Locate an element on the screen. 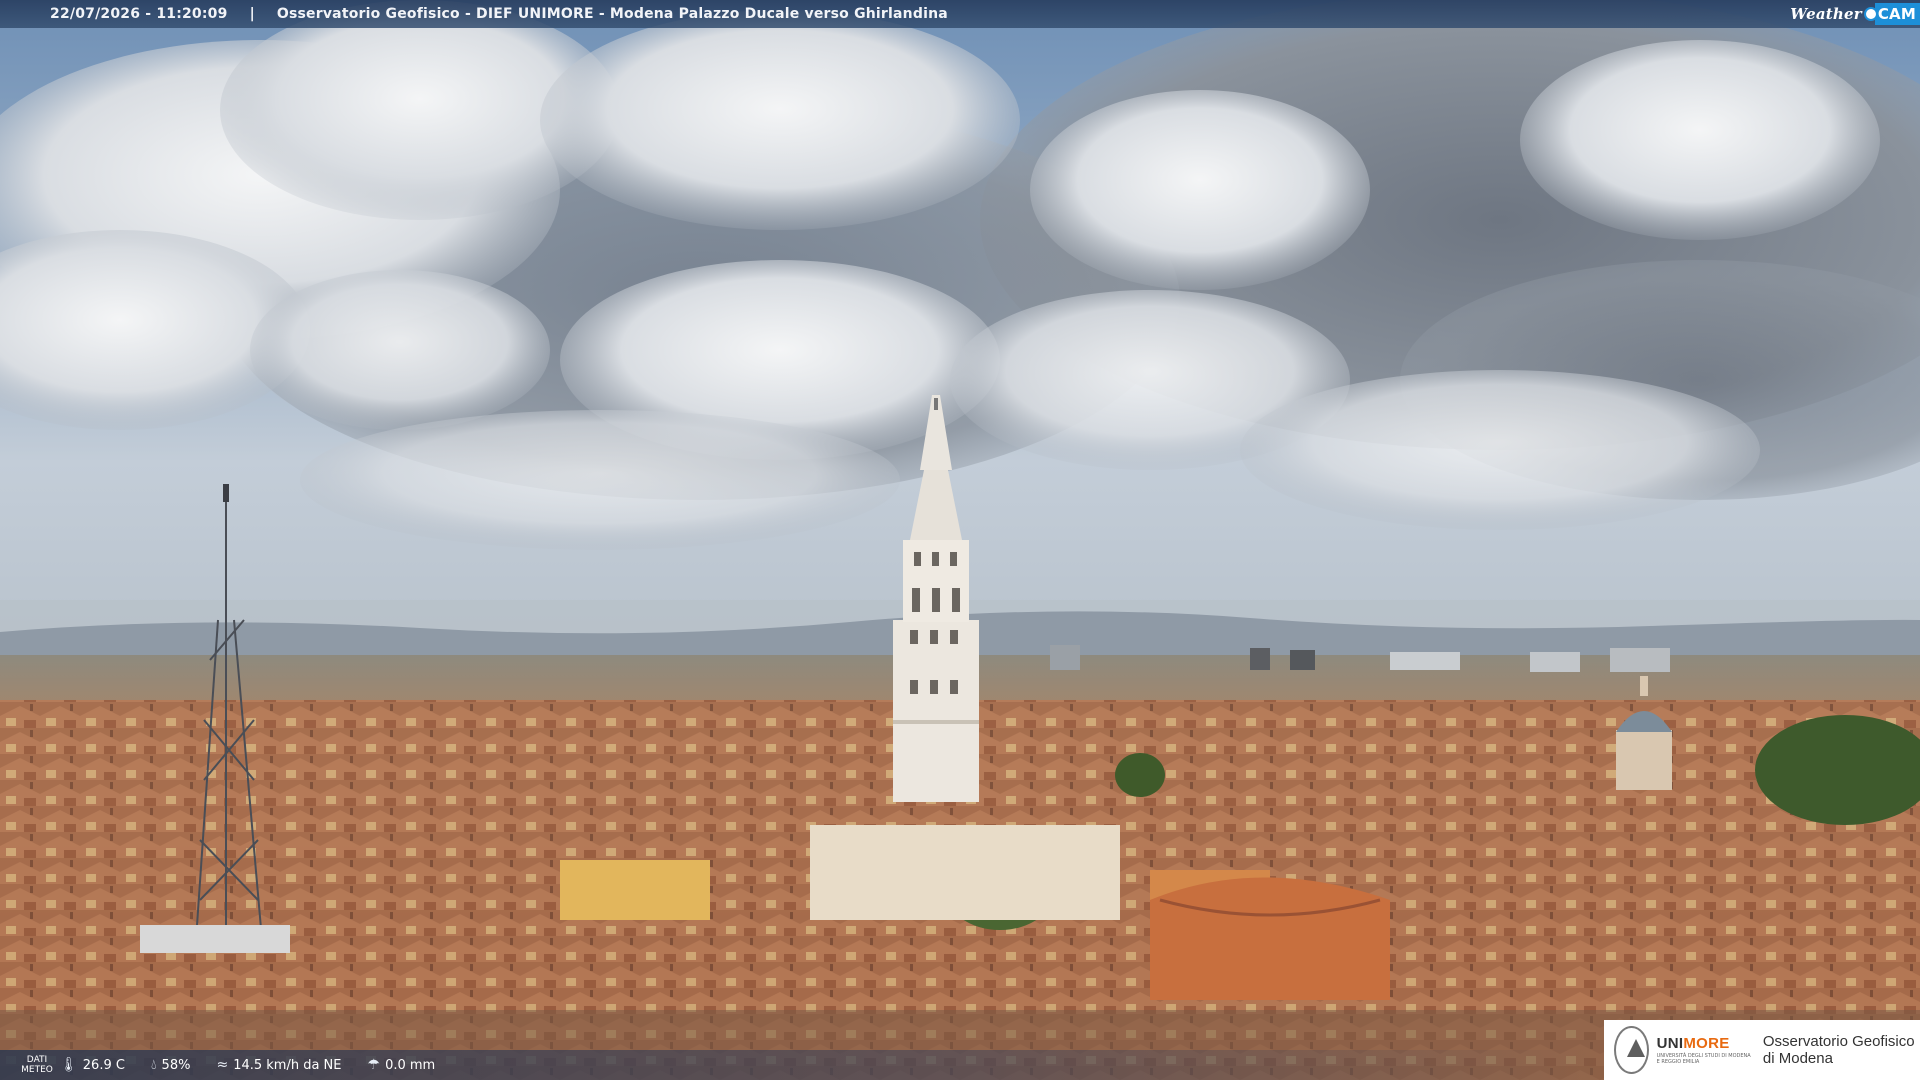 Image resolution: width=1920 pixels, height=1080 pixels. unimore-seal-icon is located at coordinates (1631, 1050).